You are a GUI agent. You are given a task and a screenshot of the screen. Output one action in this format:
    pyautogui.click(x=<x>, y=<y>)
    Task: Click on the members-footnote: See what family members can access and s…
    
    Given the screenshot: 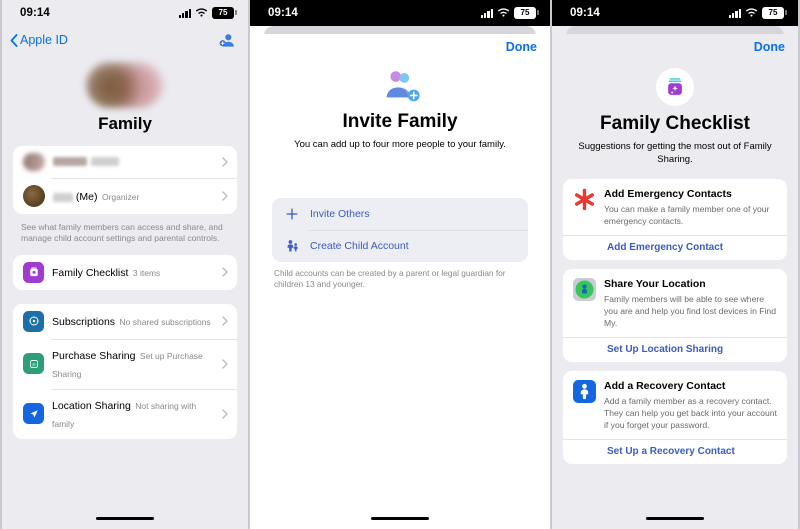 What is the action you would take?
    pyautogui.click(x=122, y=233)
    